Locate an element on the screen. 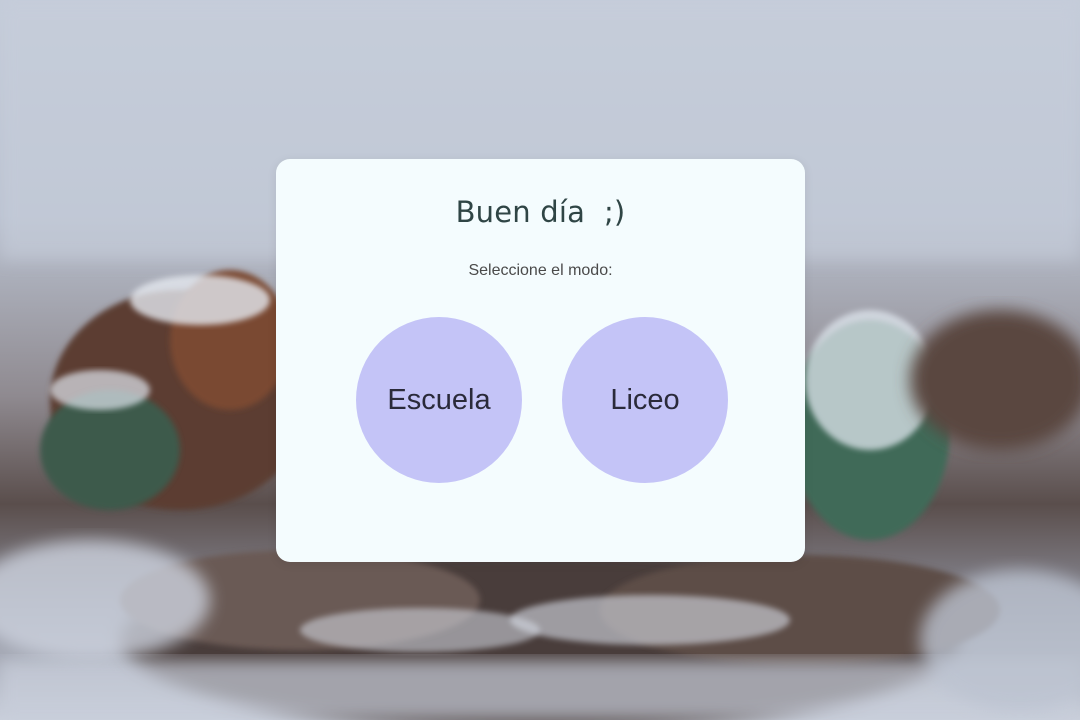  mode-prompt-label: Seleccione el modo: is located at coordinates (540, 270).